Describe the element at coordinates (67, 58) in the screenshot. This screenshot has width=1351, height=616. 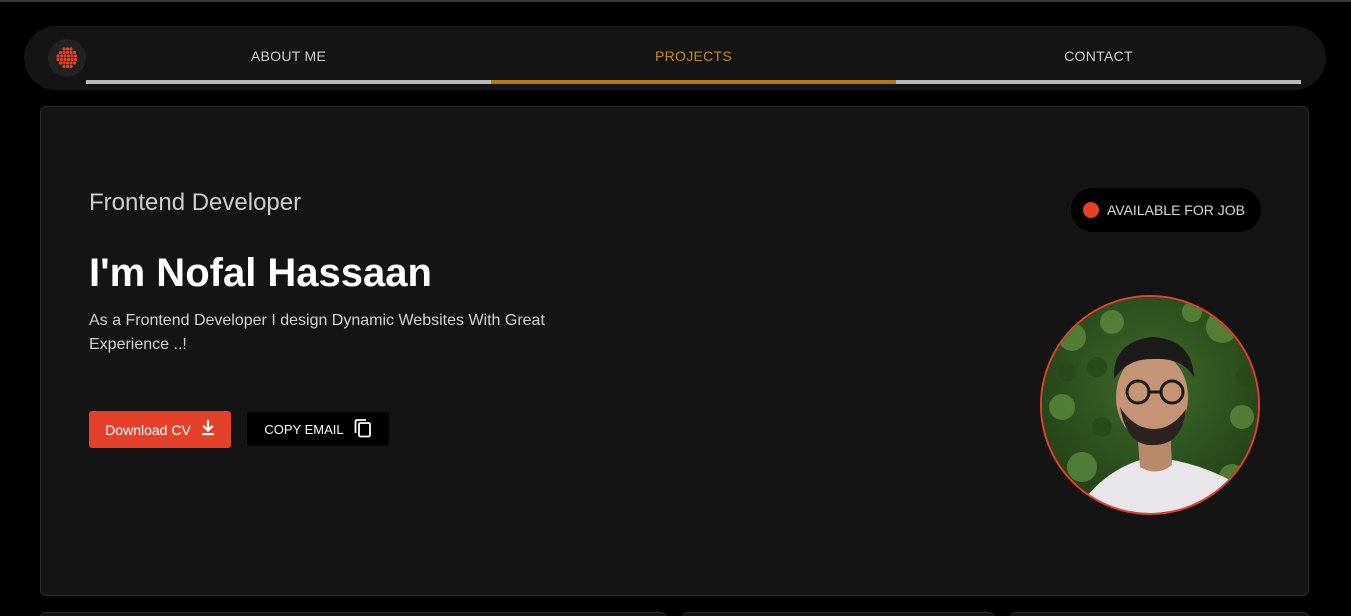
I see `dot-grid-logo-icon` at that location.